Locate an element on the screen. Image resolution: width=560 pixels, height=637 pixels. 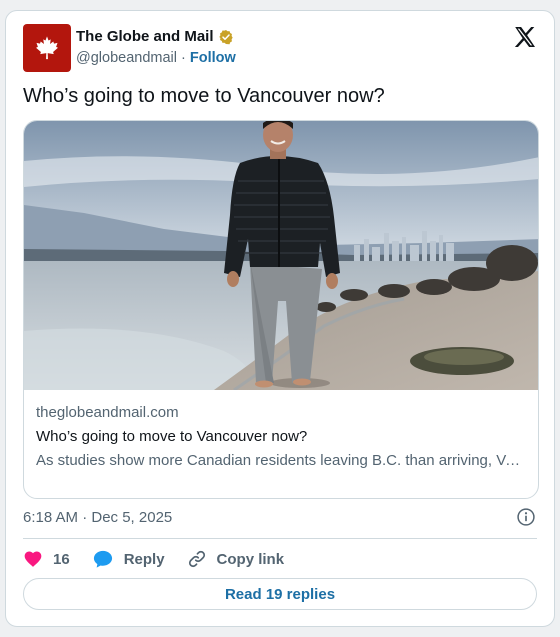
avatar is located at coordinates (47, 48).